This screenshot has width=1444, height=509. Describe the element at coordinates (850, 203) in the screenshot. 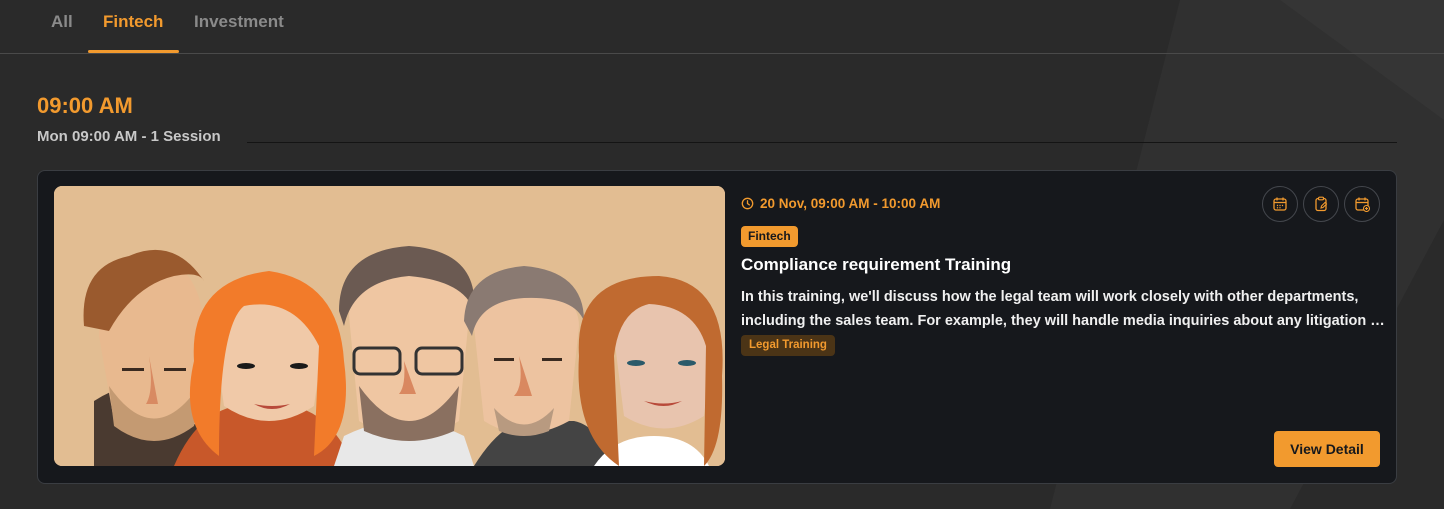

I see `session-datetime-text: 20 Nov, 09:00 AM - 10:00 AM` at that location.